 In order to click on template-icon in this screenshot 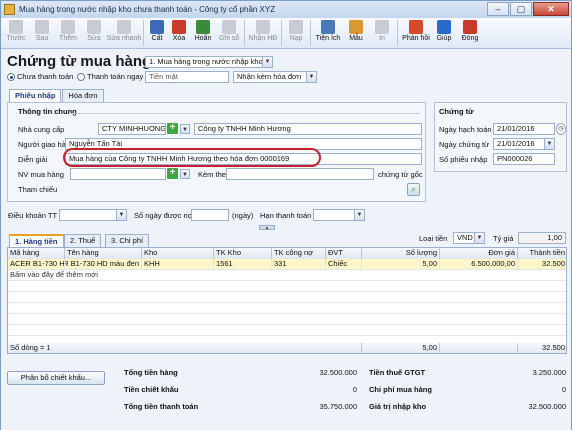, I will do `click(356, 27)`.